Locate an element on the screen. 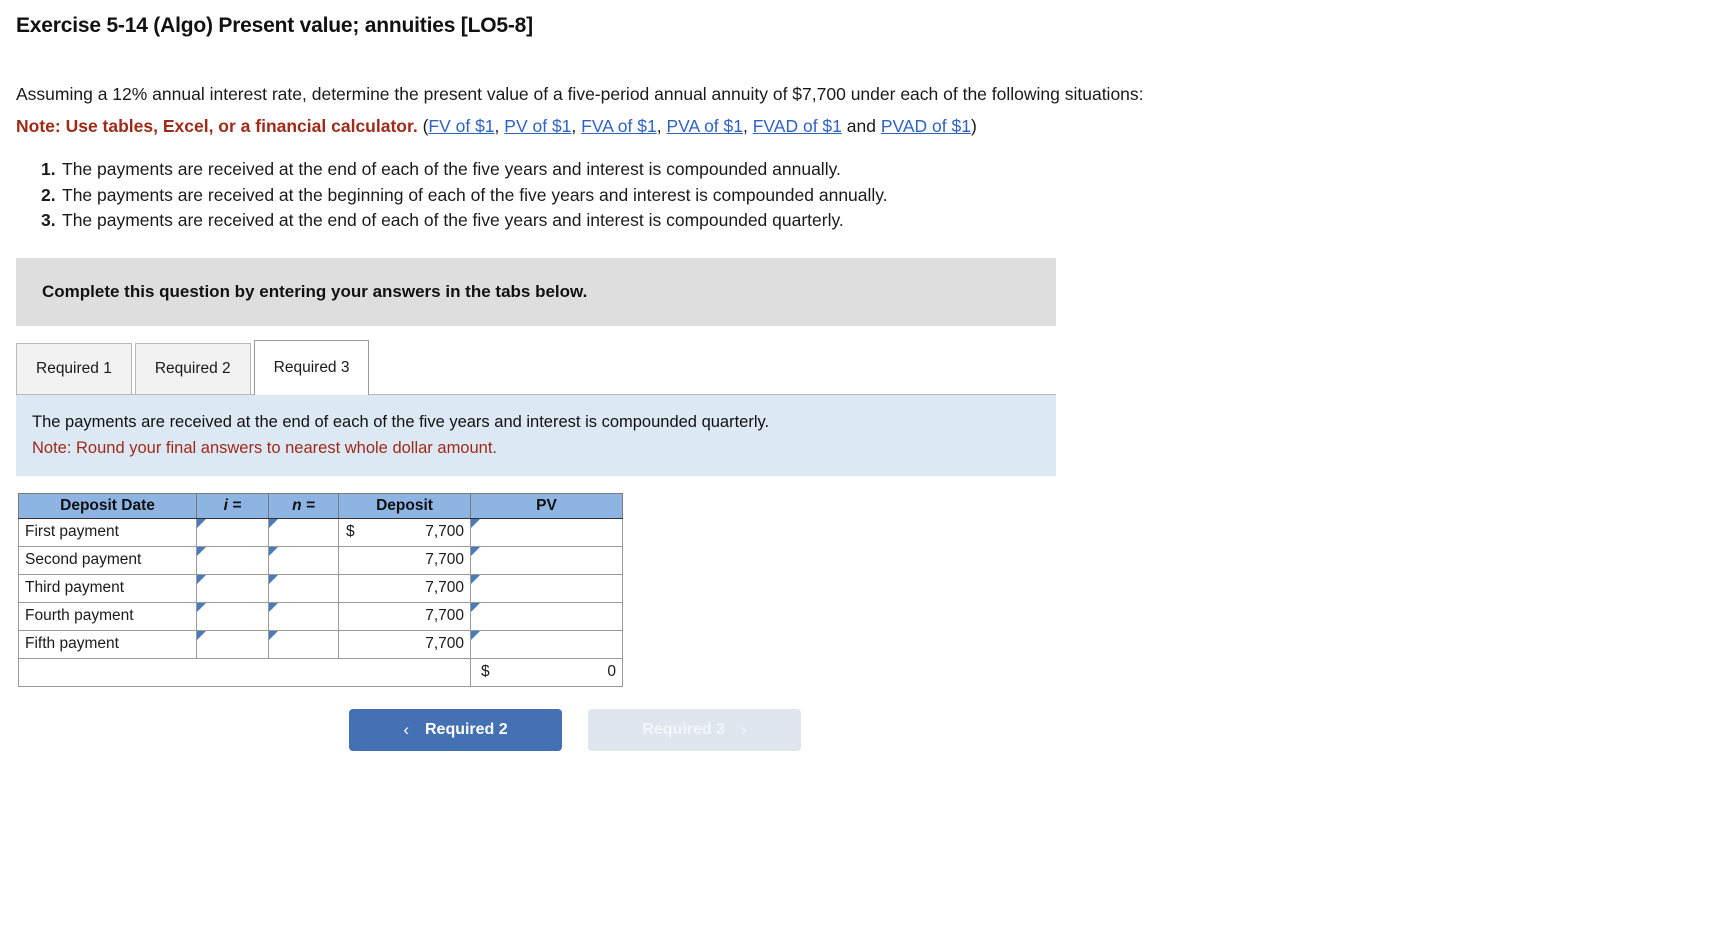 The image size is (1716, 950). header-pv: PV is located at coordinates (546, 505).